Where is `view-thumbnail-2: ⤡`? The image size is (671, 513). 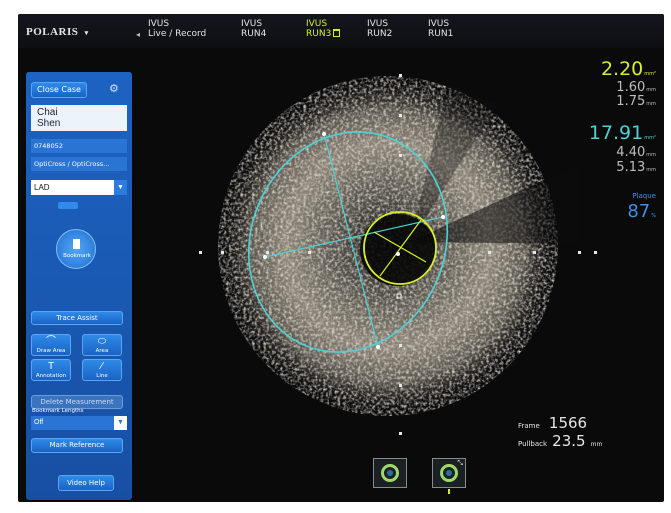
view-thumbnail-2: ⤡ is located at coordinates (449, 476).